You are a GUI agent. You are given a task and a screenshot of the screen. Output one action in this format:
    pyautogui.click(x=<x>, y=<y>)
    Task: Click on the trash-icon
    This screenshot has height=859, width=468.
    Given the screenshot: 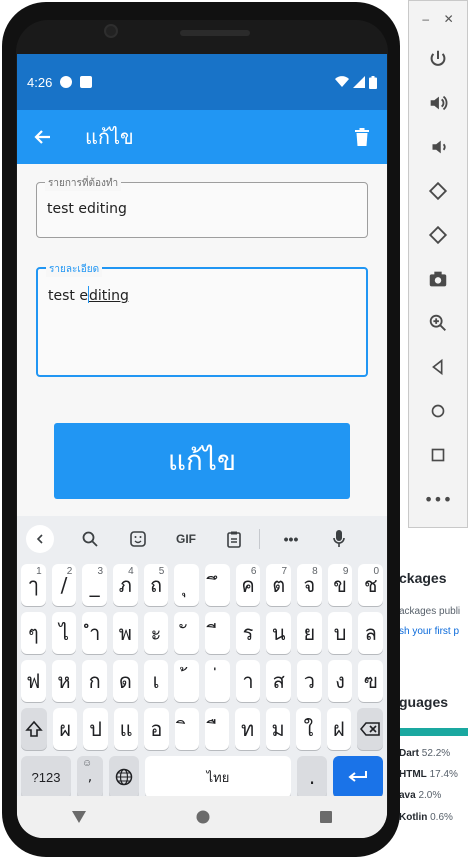 What is the action you would take?
    pyautogui.click(x=362, y=137)
    